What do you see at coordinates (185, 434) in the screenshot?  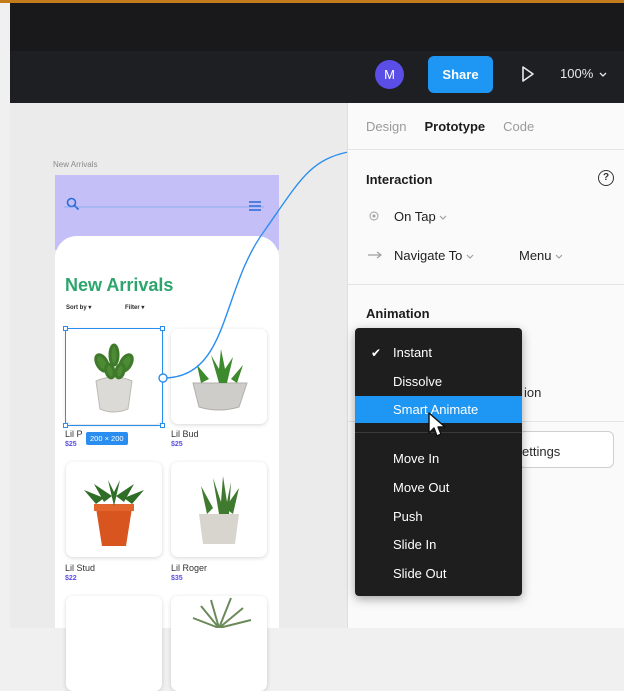 I see `product-name: Lil Bud` at bounding box center [185, 434].